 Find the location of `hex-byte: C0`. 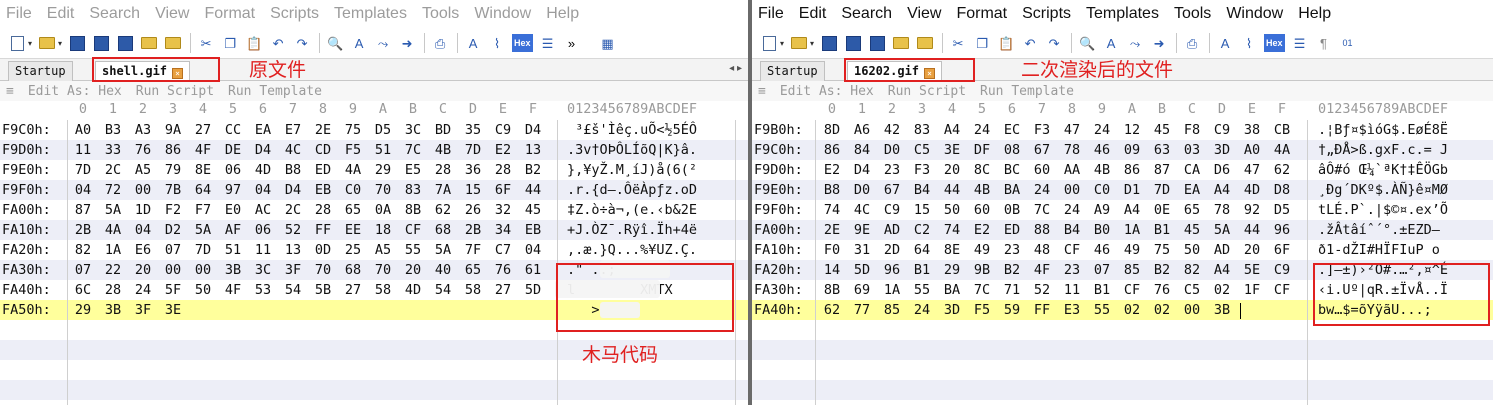

hex-byte: C0 is located at coordinates (353, 190).